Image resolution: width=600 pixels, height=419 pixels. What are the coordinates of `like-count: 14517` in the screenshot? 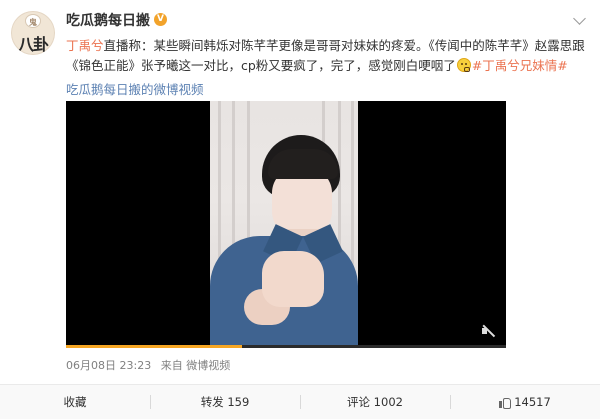 It's located at (532, 402).